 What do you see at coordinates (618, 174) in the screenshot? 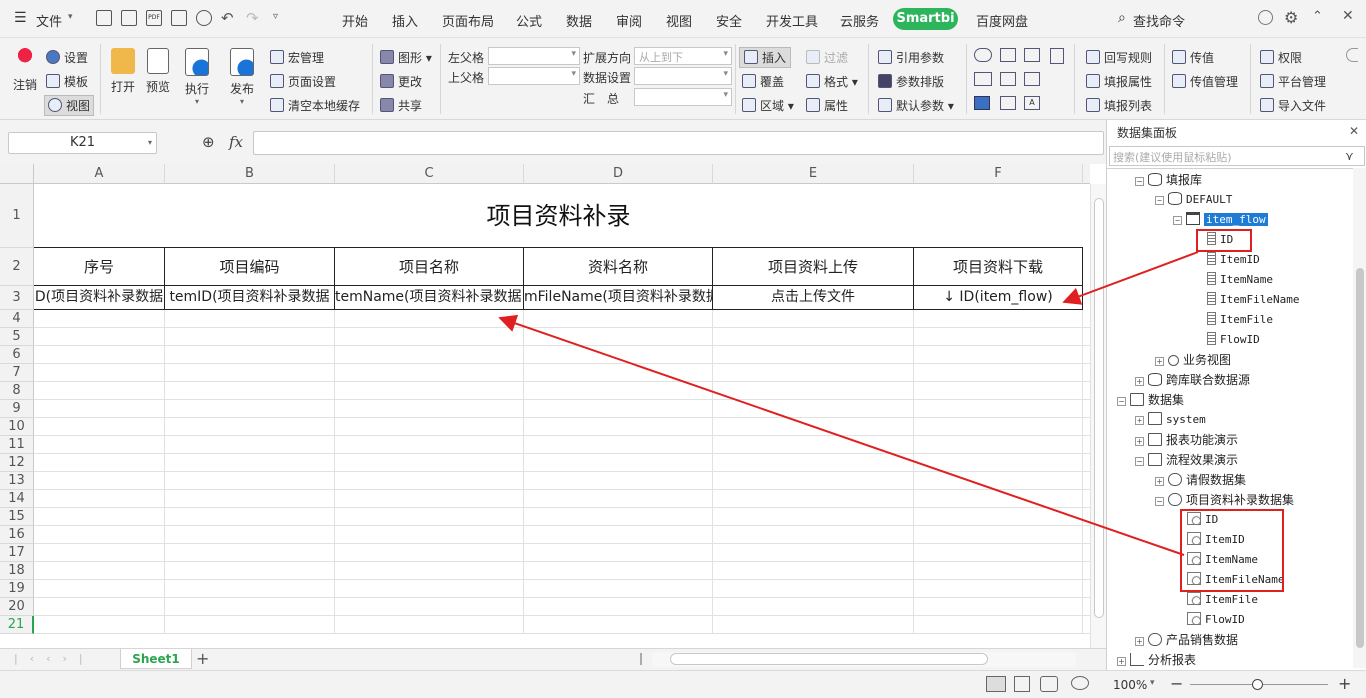
I see `column-header-d: D` at bounding box center [618, 174].